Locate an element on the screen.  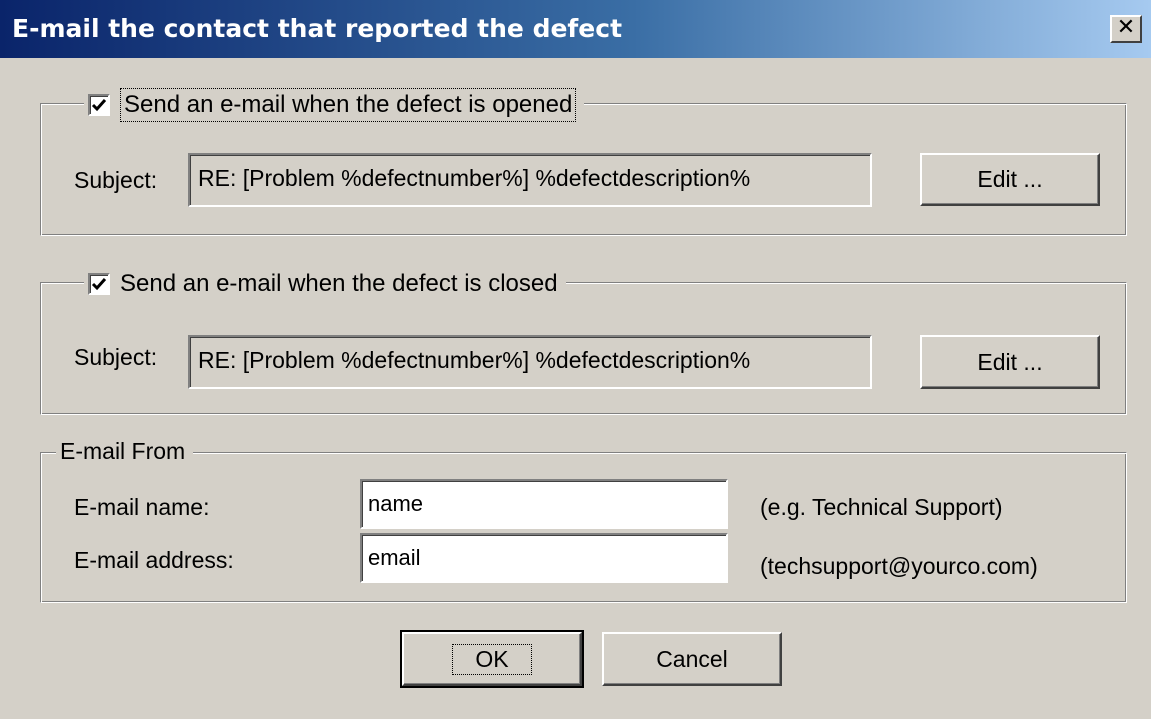
cancel-button: Cancel is located at coordinates (692, 659).